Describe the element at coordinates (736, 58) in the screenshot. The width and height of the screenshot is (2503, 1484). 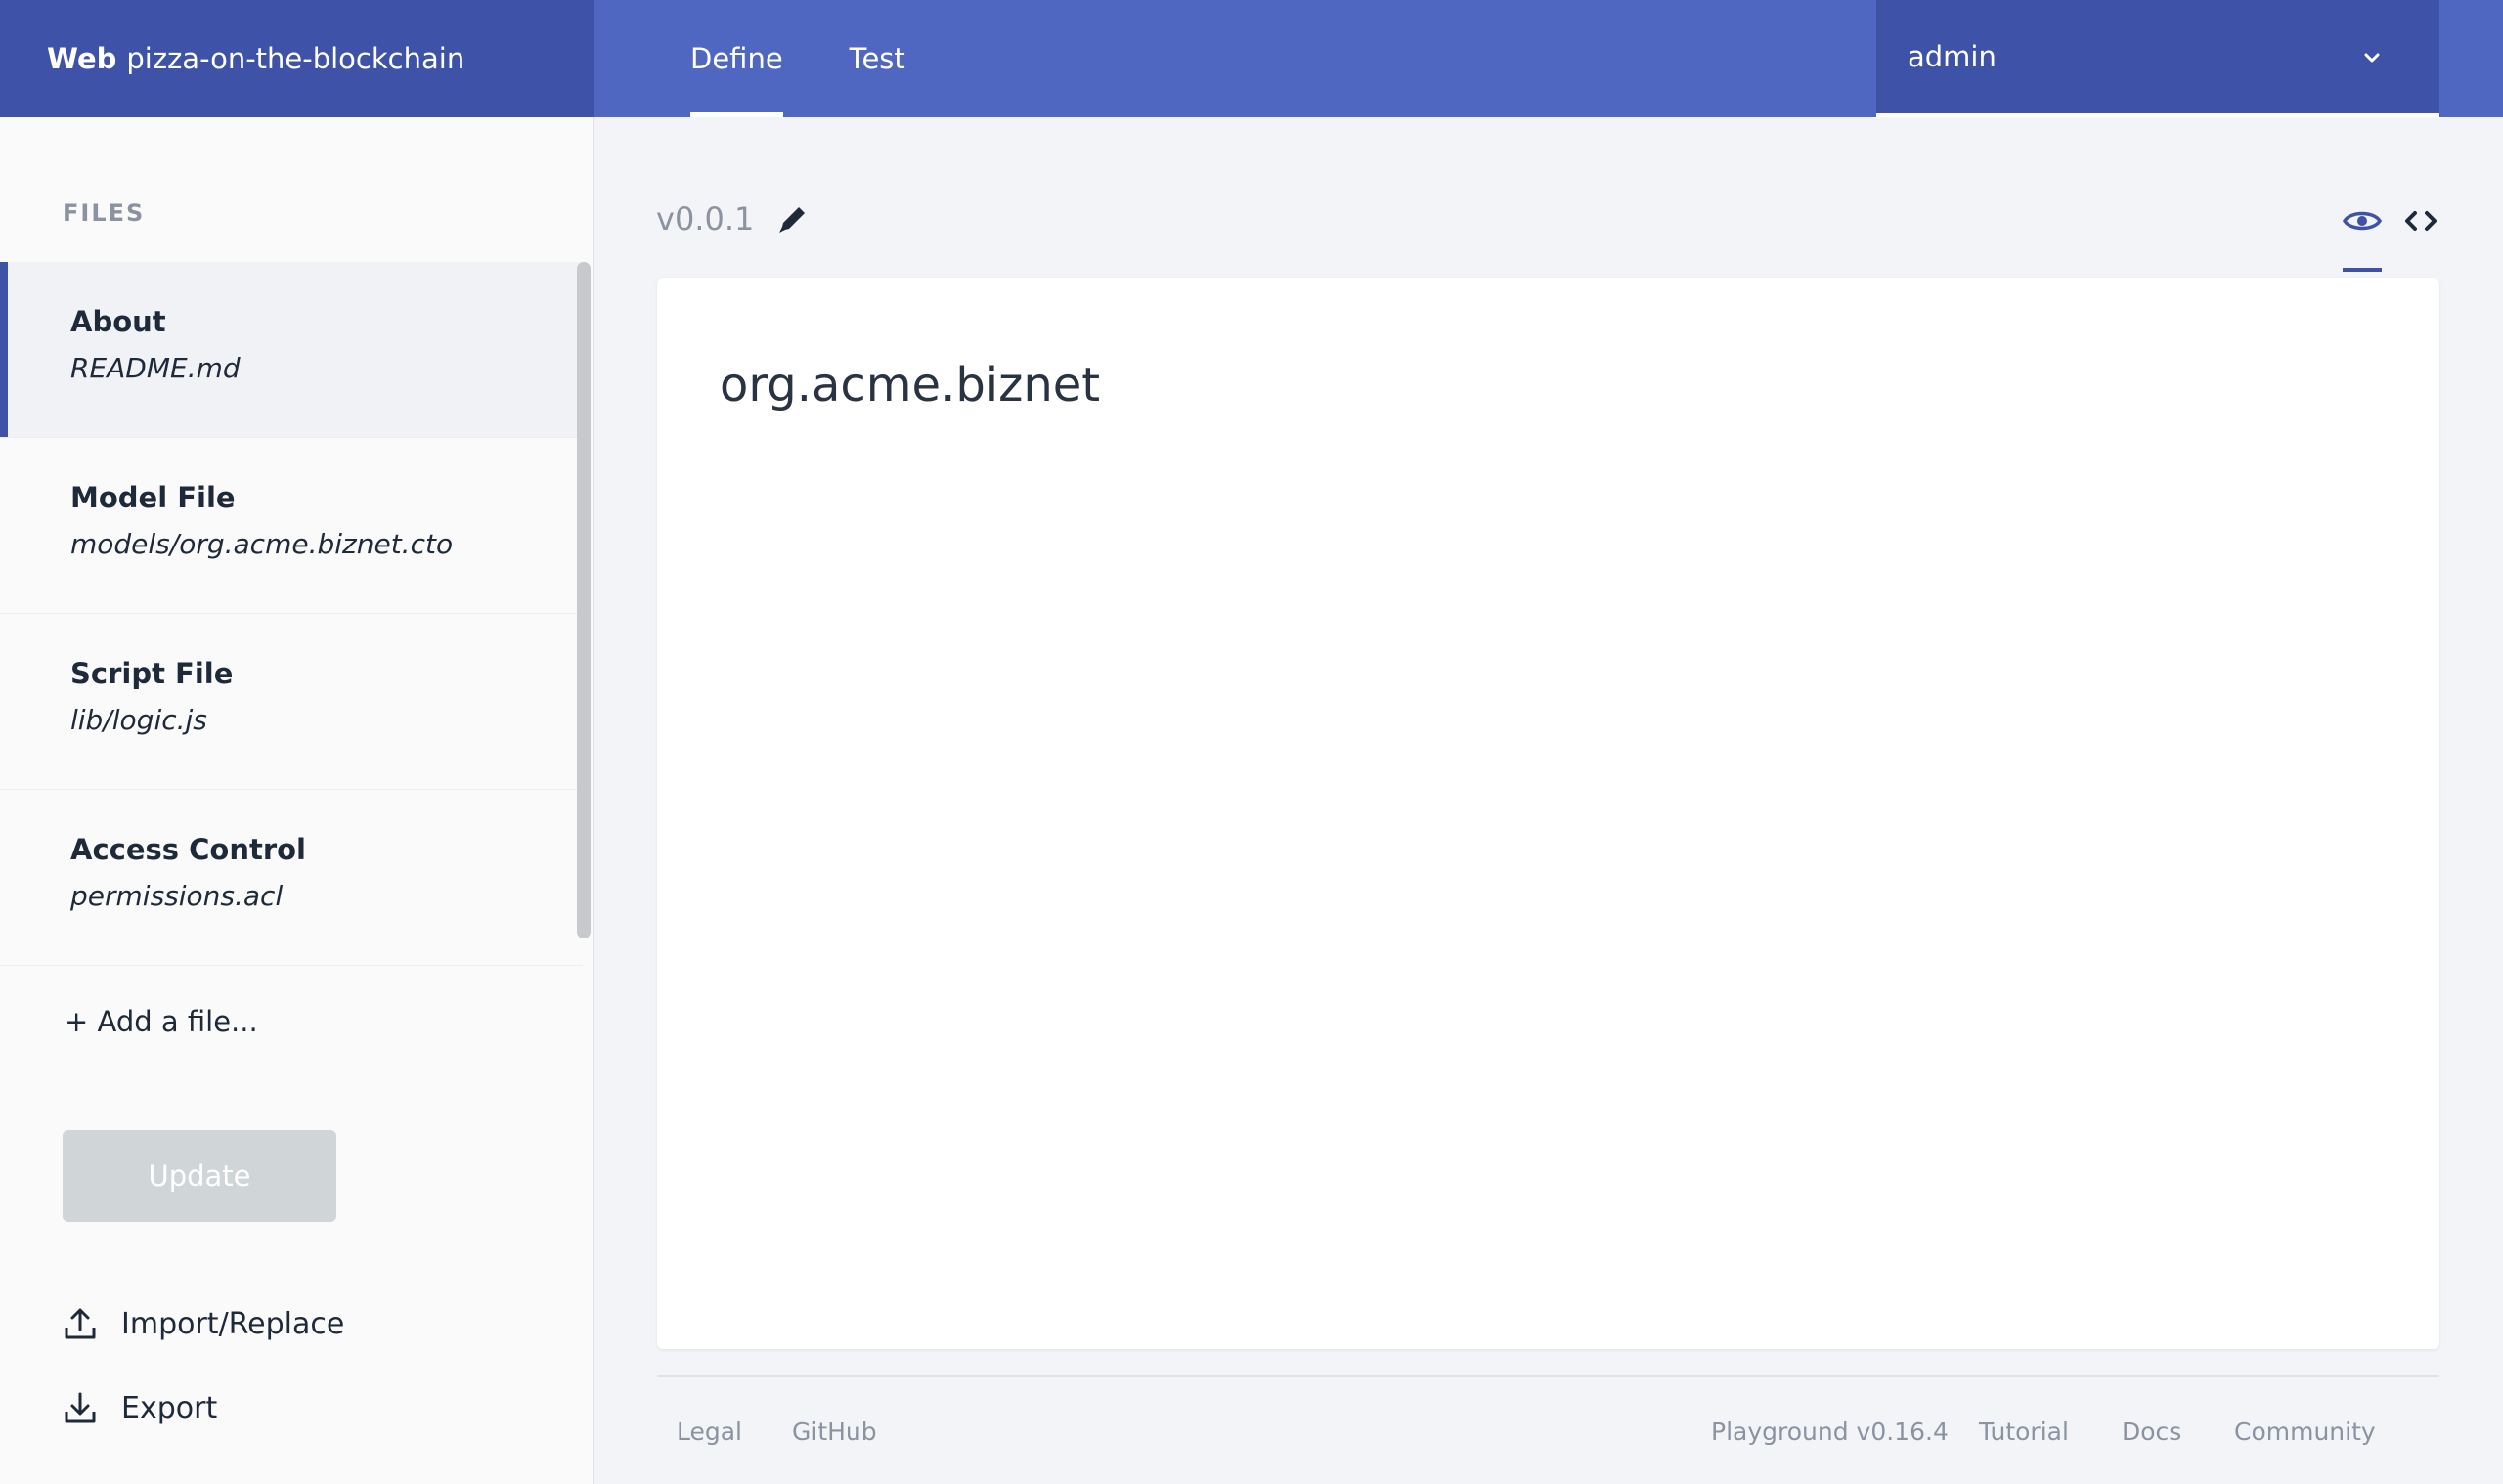
I see `tab-define: Define` at that location.